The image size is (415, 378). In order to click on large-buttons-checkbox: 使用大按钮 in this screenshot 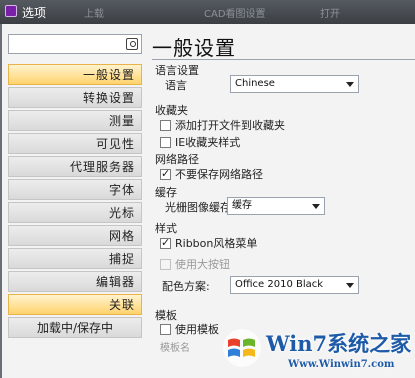, I will do `click(195, 264)`.